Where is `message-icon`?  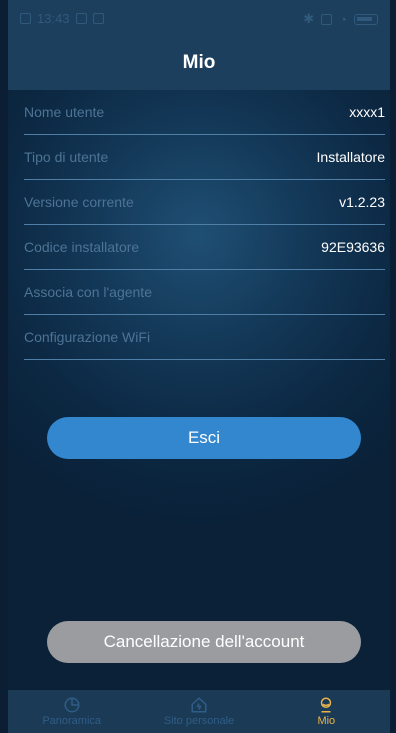
message-icon is located at coordinates (81, 18).